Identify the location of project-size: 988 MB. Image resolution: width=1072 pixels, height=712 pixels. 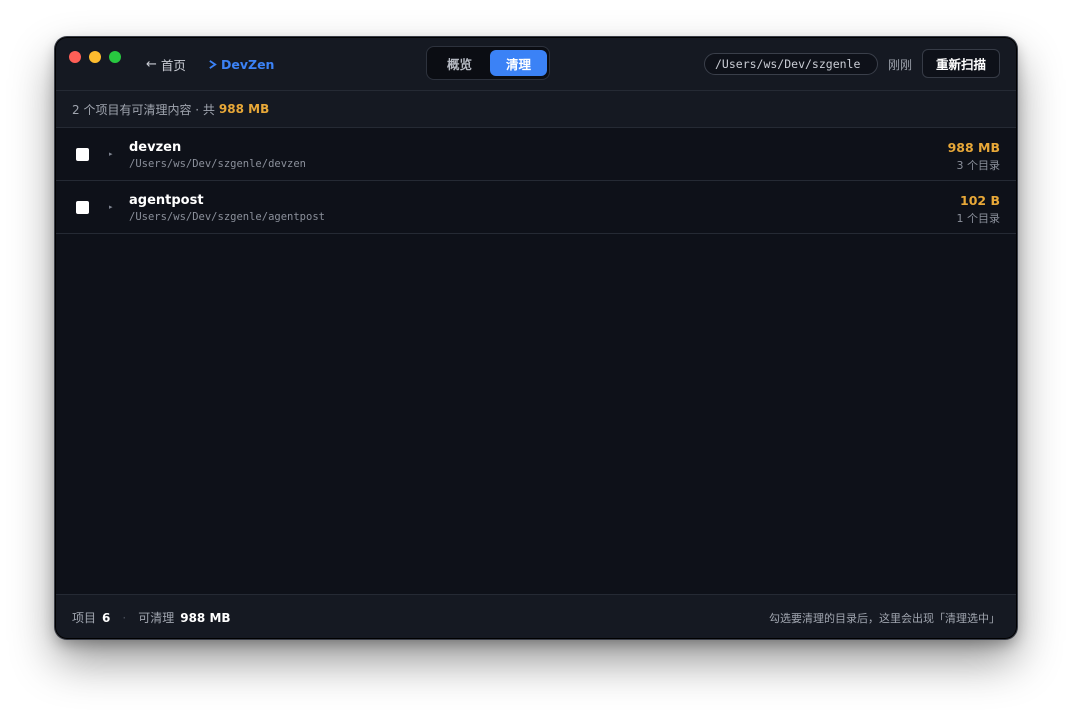
(973, 147).